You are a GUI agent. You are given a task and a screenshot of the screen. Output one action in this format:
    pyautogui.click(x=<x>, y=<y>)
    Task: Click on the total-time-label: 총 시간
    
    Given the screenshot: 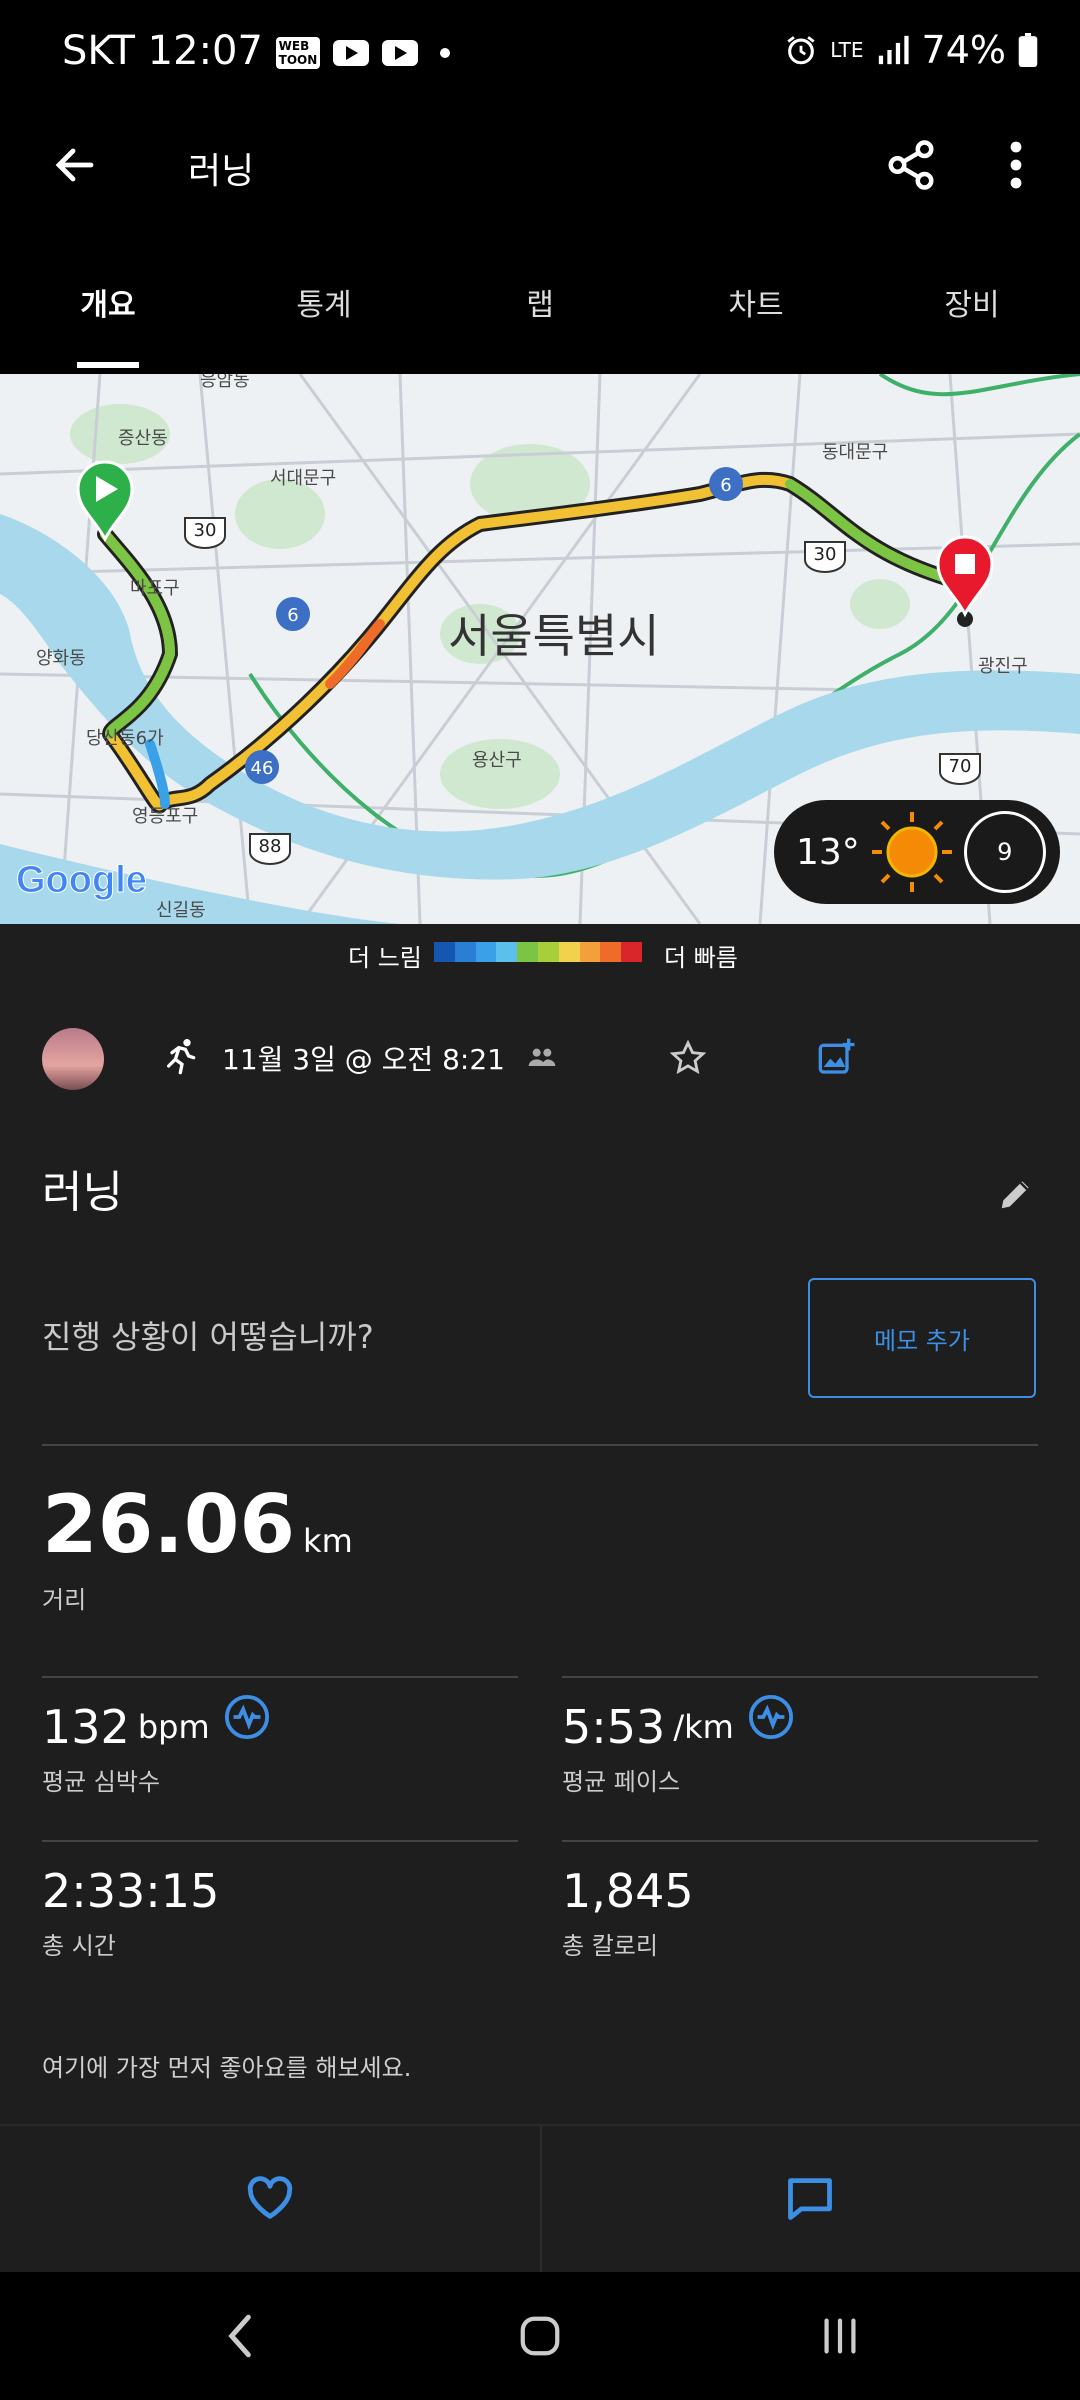 What is the action you would take?
    pyautogui.click(x=79, y=1946)
    